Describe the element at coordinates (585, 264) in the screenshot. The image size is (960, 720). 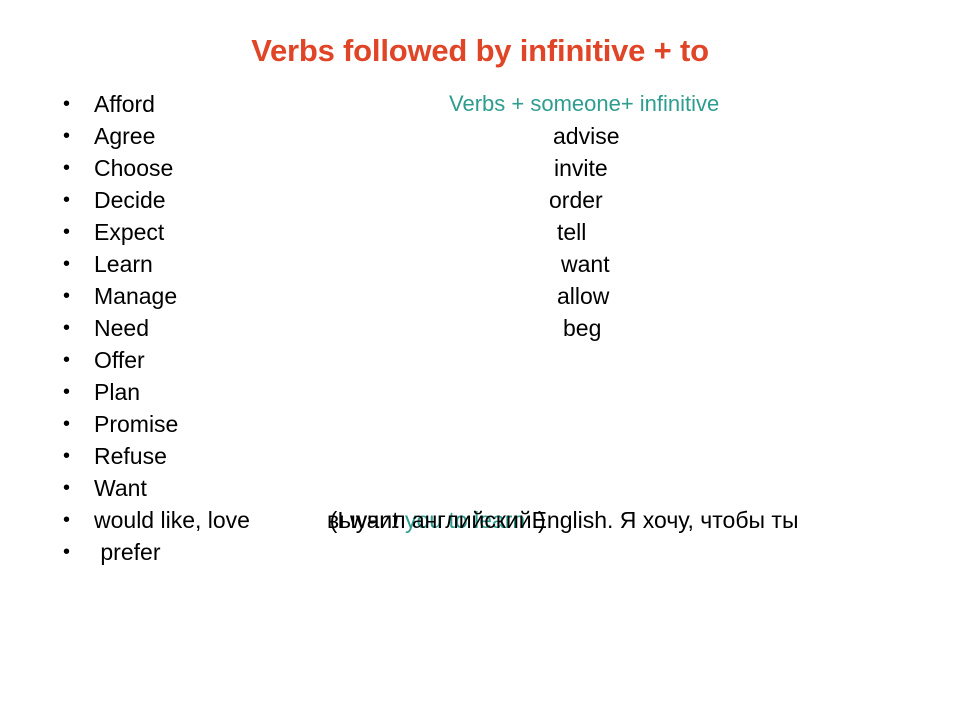
I see `object-verb-item: want` at that location.